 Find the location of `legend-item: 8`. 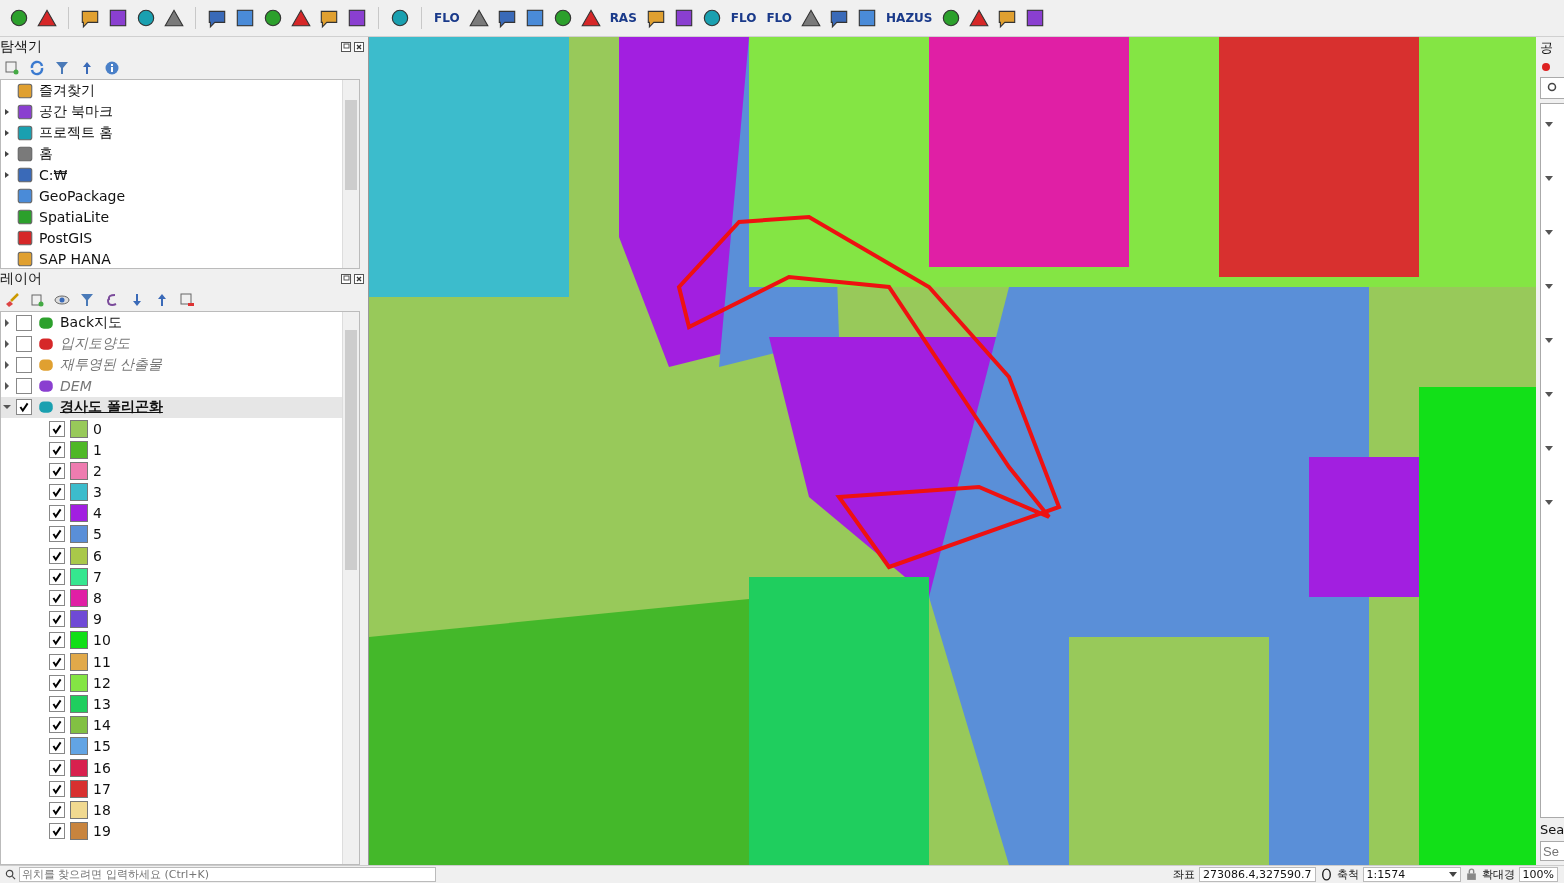

legend-item: 8 is located at coordinates (171, 598).